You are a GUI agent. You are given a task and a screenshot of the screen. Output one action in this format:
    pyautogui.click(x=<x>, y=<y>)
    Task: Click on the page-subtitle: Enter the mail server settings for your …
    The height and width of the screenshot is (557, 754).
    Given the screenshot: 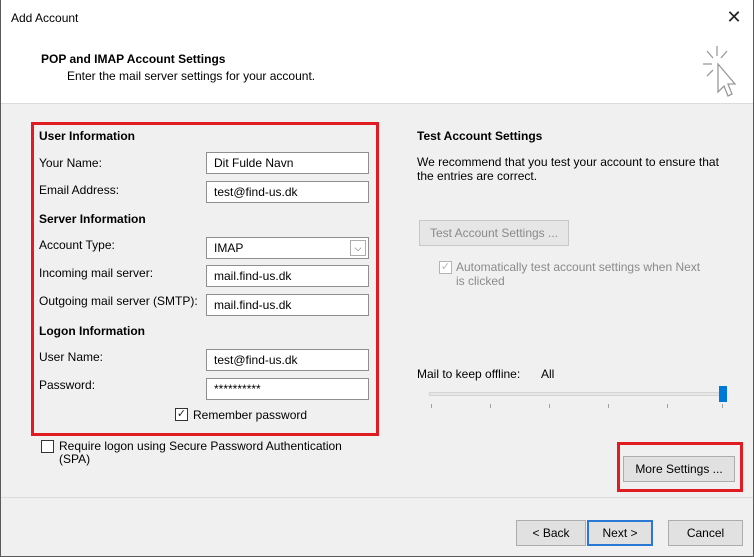 What is the action you would take?
    pyautogui.click(x=191, y=76)
    